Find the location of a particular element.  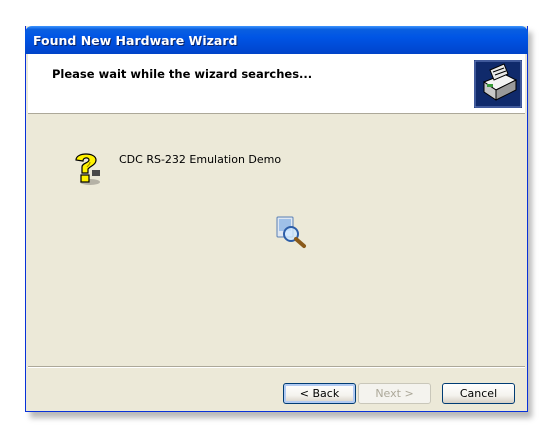

window-title: Found New Hardware Wizard is located at coordinates (135, 40).